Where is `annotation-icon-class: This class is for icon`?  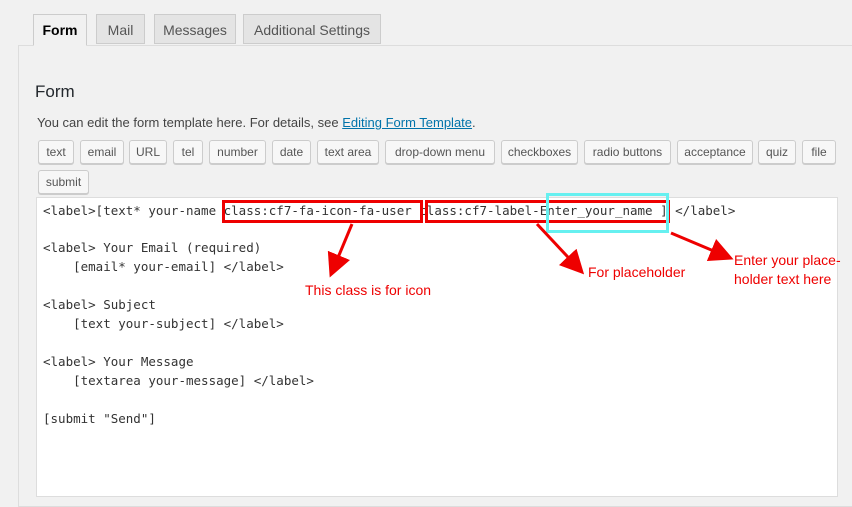
annotation-icon-class: This class is for icon is located at coordinates (368, 290).